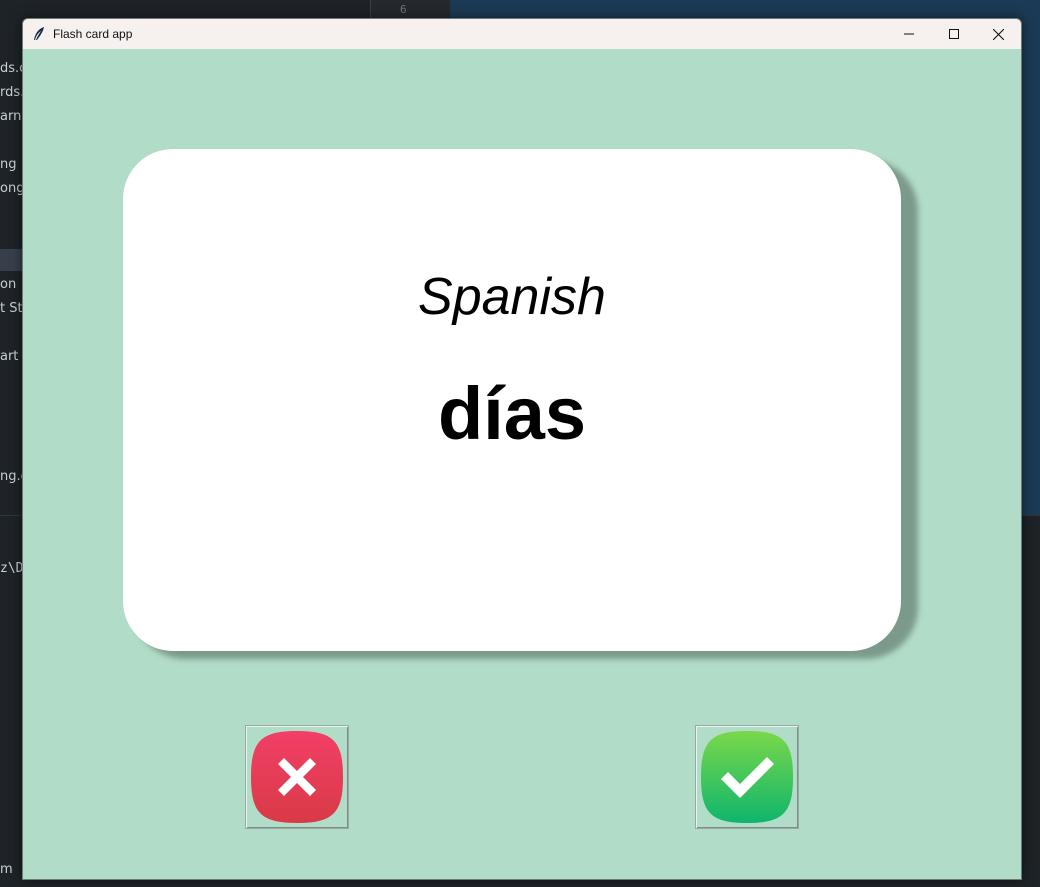 Image resolution: width=1040 pixels, height=887 pixels. Describe the element at coordinates (403, 9) in the screenshot. I see `background-line-number: 6` at that location.